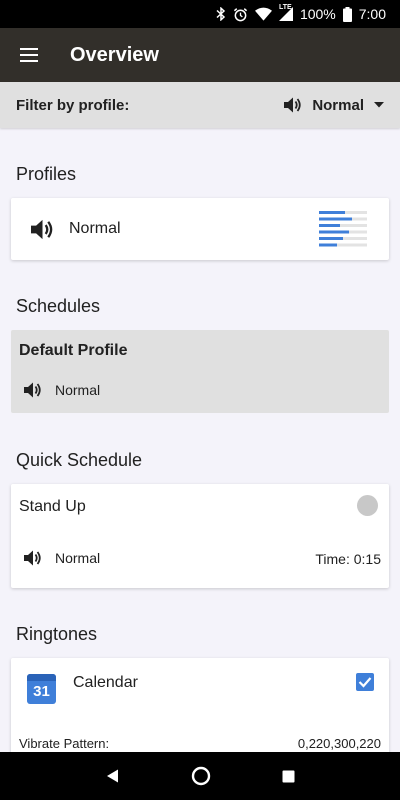 Image resolution: width=400 pixels, height=800 pixels. What do you see at coordinates (64, 743) in the screenshot?
I see `vibrate-pattern-label: Vibrate Pattern:` at bounding box center [64, 743].